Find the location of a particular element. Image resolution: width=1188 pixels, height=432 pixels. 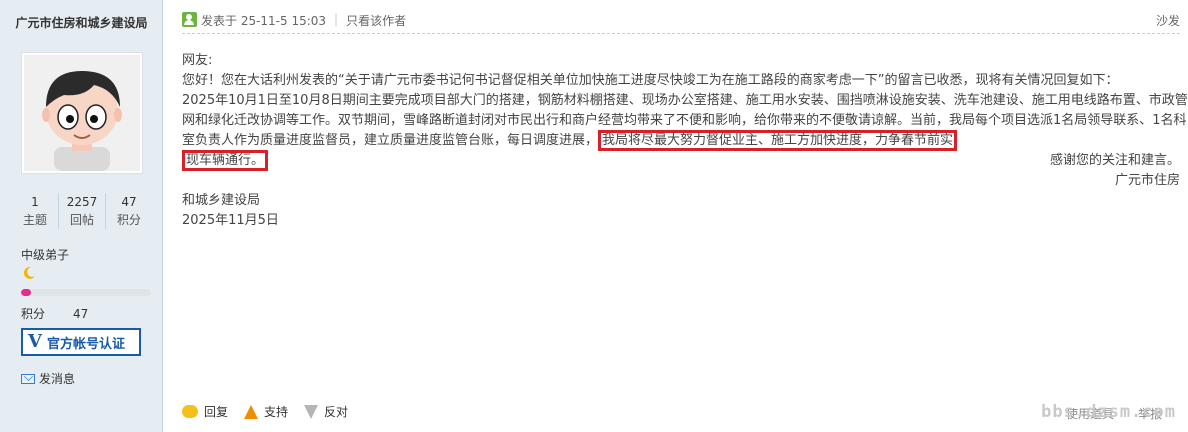

send-message-label: 发消息 is located at coordinates (57, 379).